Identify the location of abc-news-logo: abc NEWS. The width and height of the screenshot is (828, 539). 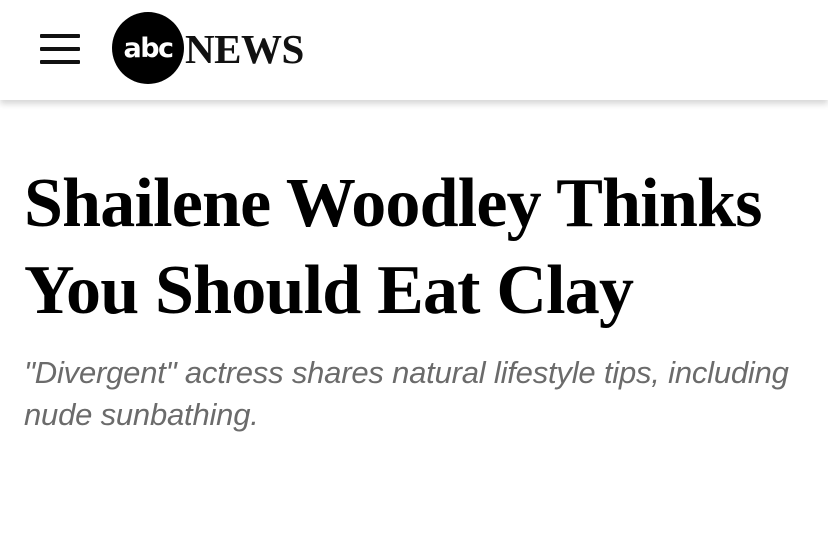
(208, 48).